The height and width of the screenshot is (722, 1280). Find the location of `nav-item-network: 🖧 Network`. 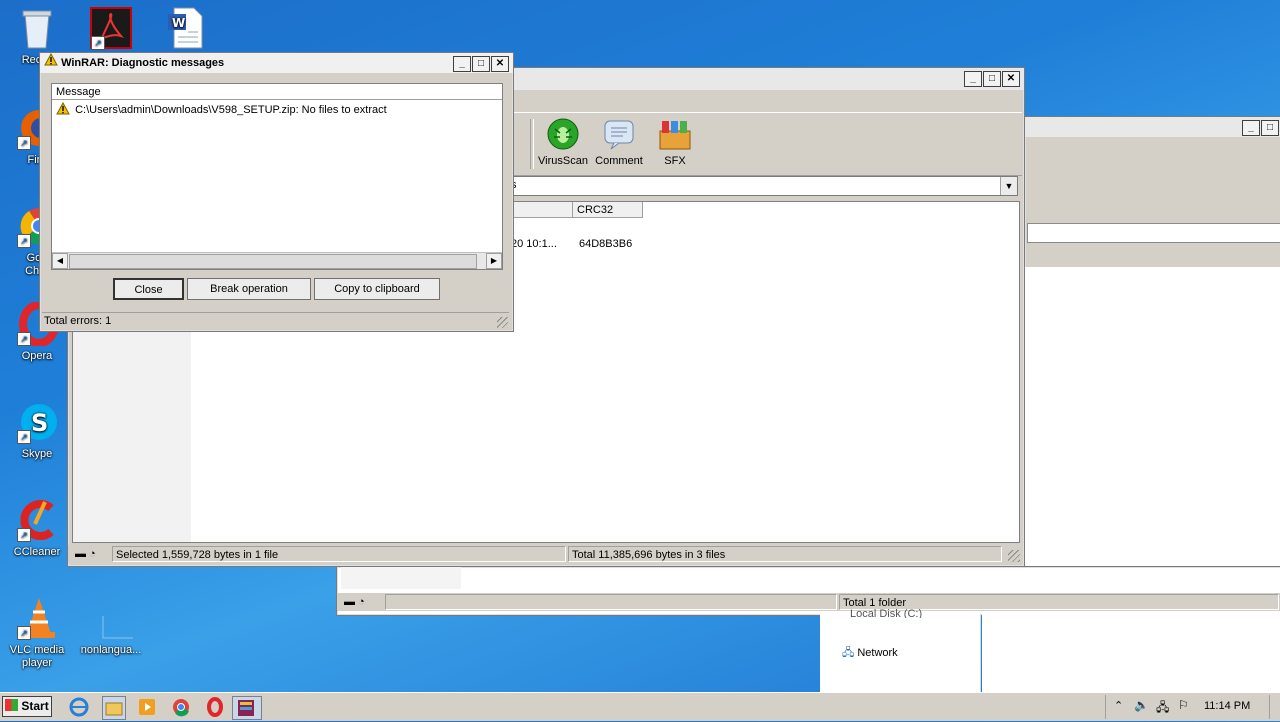

nav-item-network: 🖧 Network is located at coordinates (870, 653).